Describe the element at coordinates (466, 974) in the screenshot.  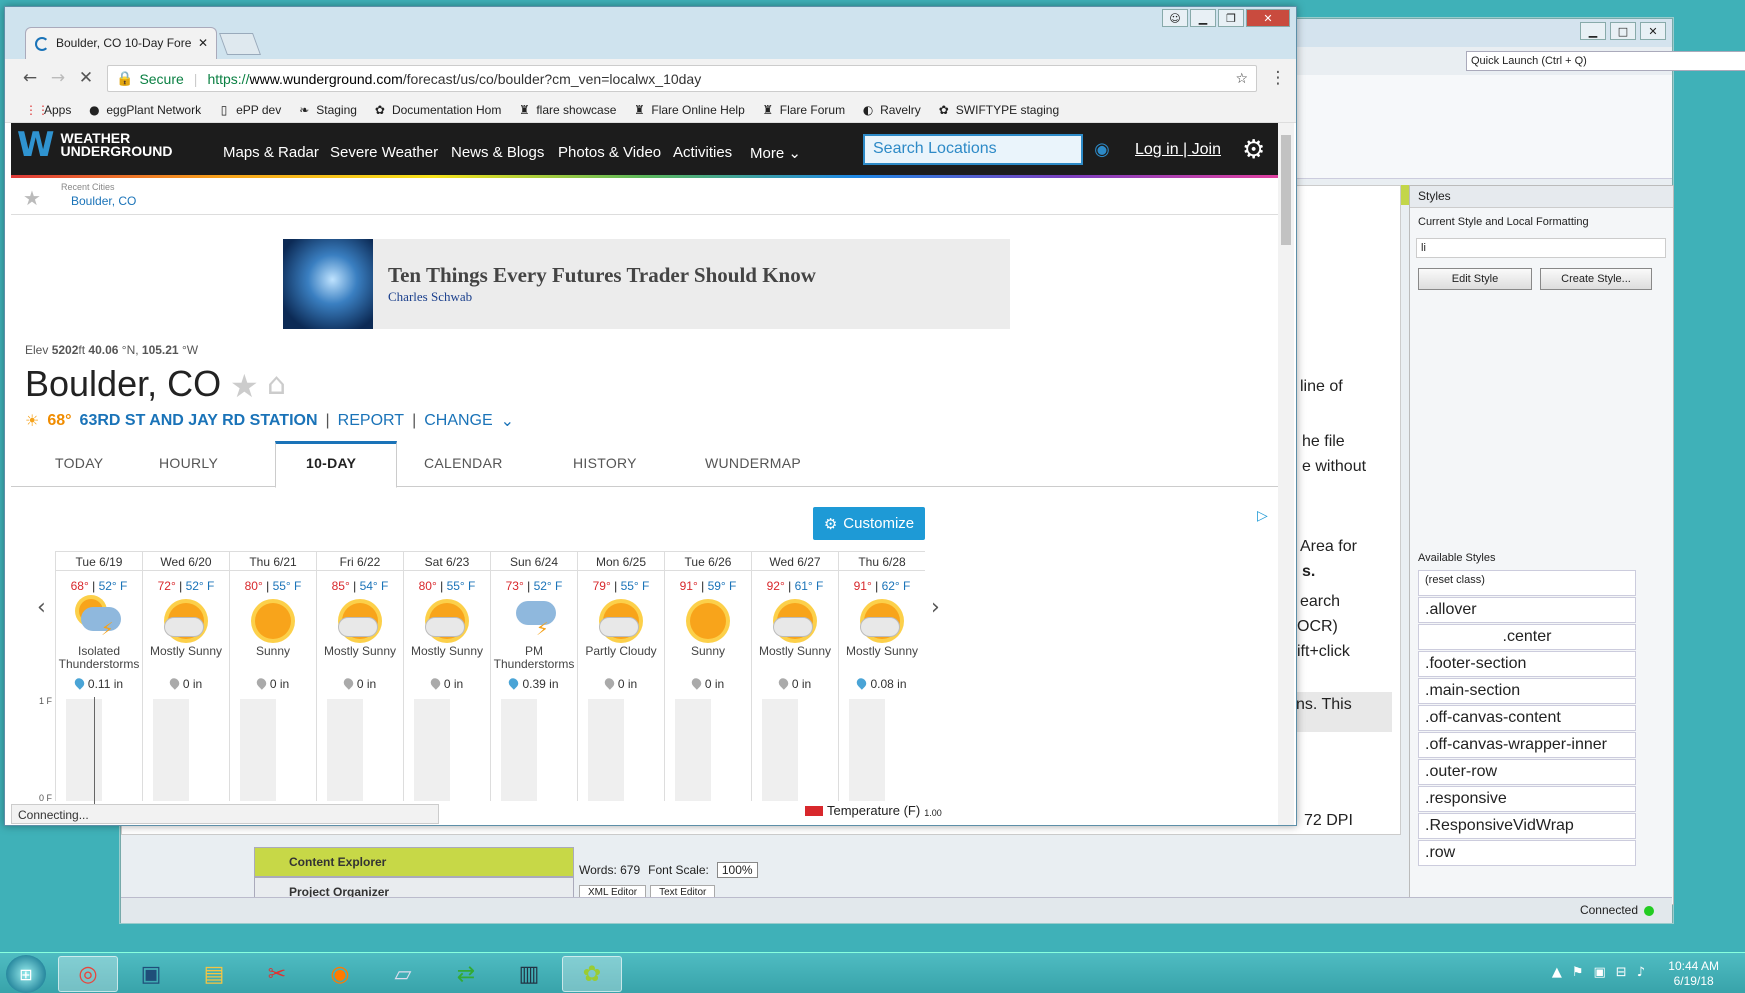
I see `network-icon: ⇄` at that location.